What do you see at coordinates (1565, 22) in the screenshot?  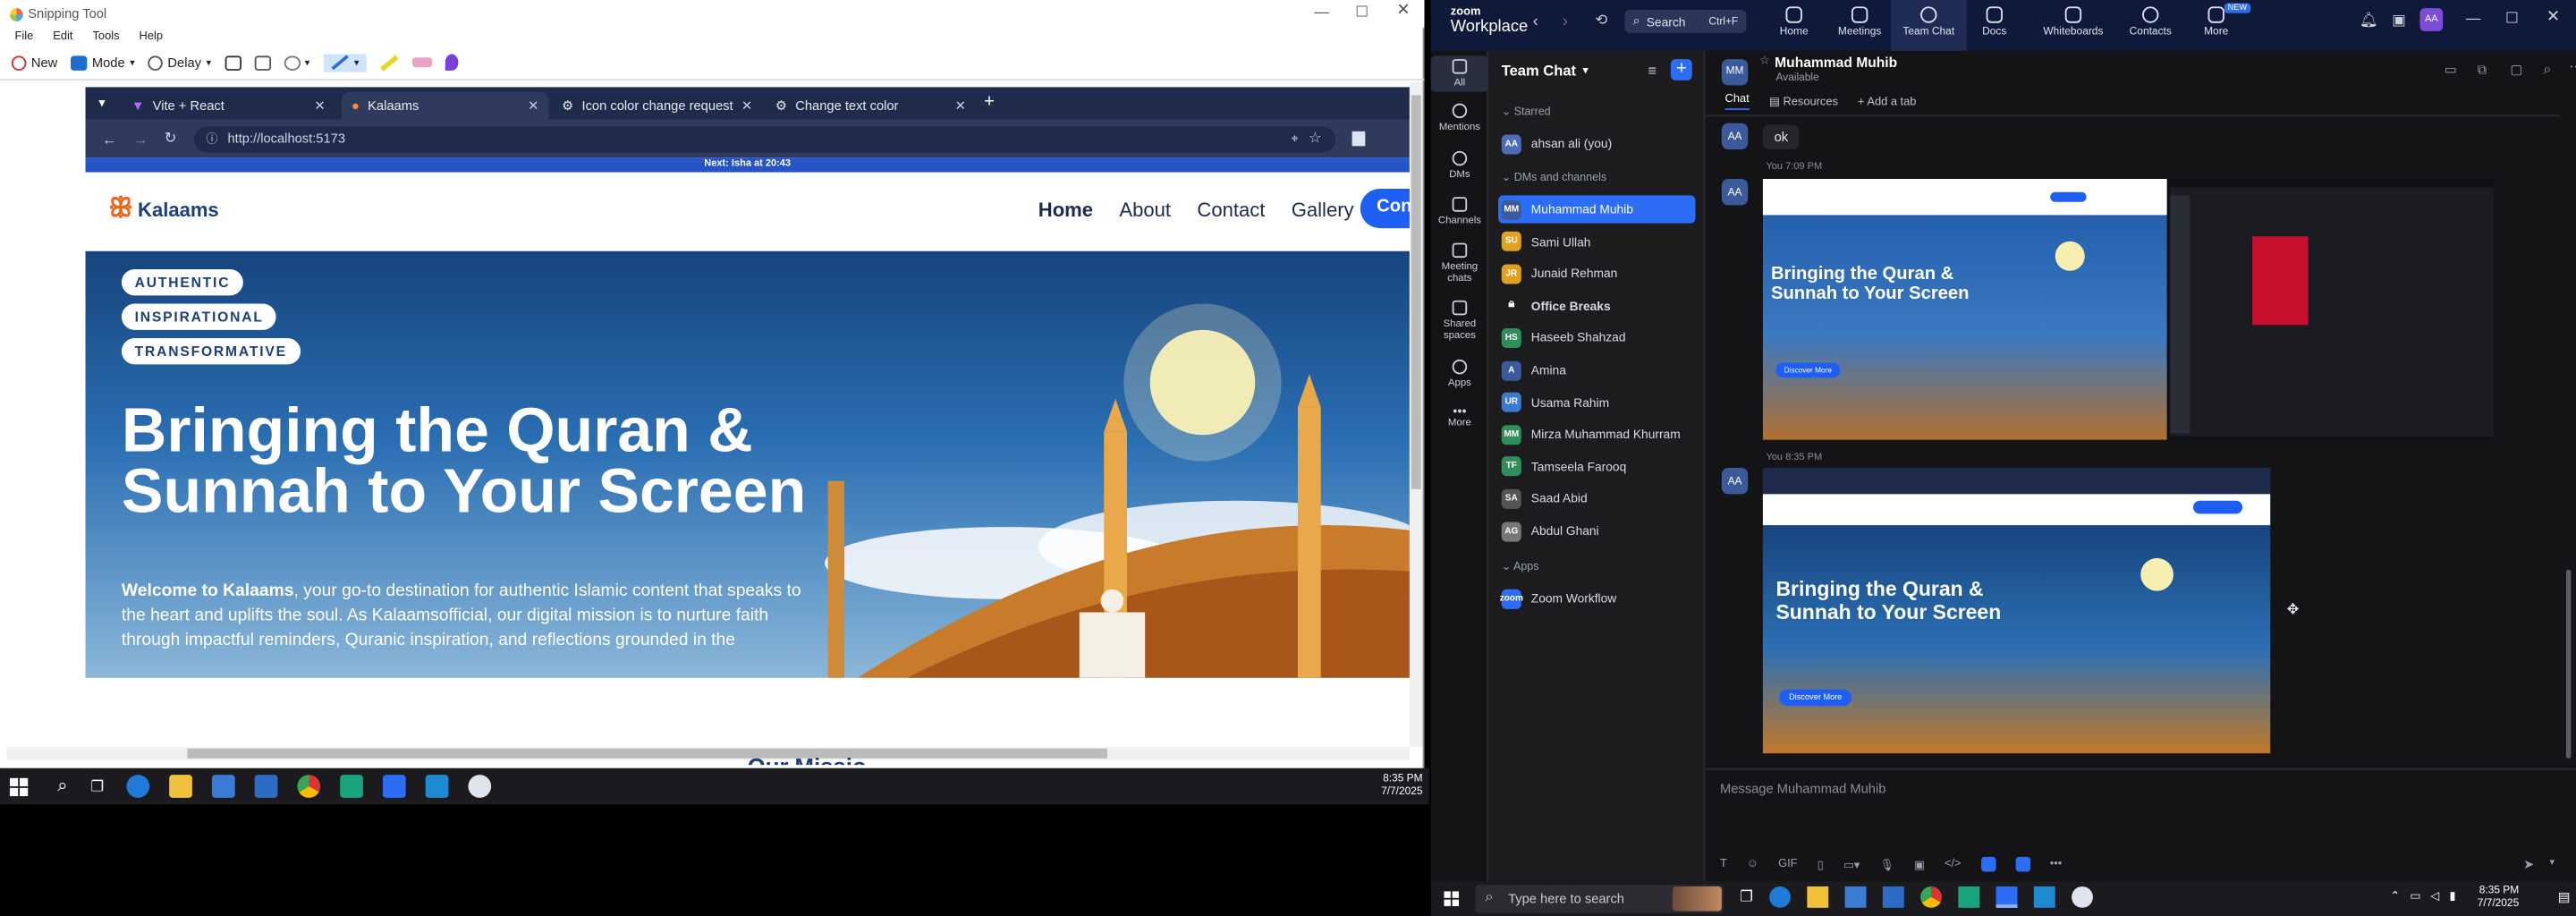 I see `forward-nav-icon: ›` at bounding box center [1565, 22].